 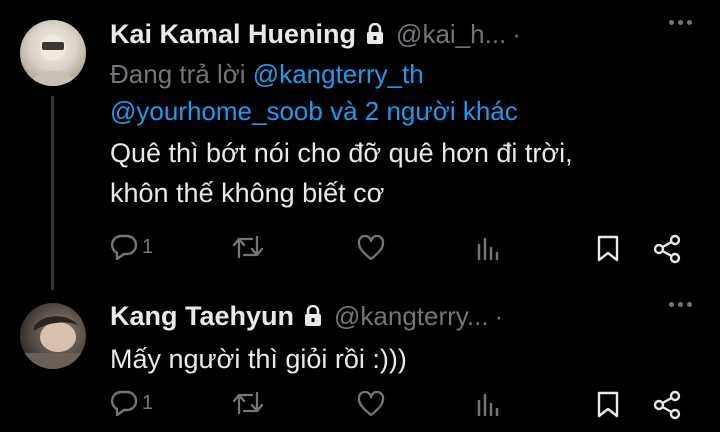 I want to click on tweet-text-line: Mấy người thì giỏi rồi :))), so click(x=258, y=359).